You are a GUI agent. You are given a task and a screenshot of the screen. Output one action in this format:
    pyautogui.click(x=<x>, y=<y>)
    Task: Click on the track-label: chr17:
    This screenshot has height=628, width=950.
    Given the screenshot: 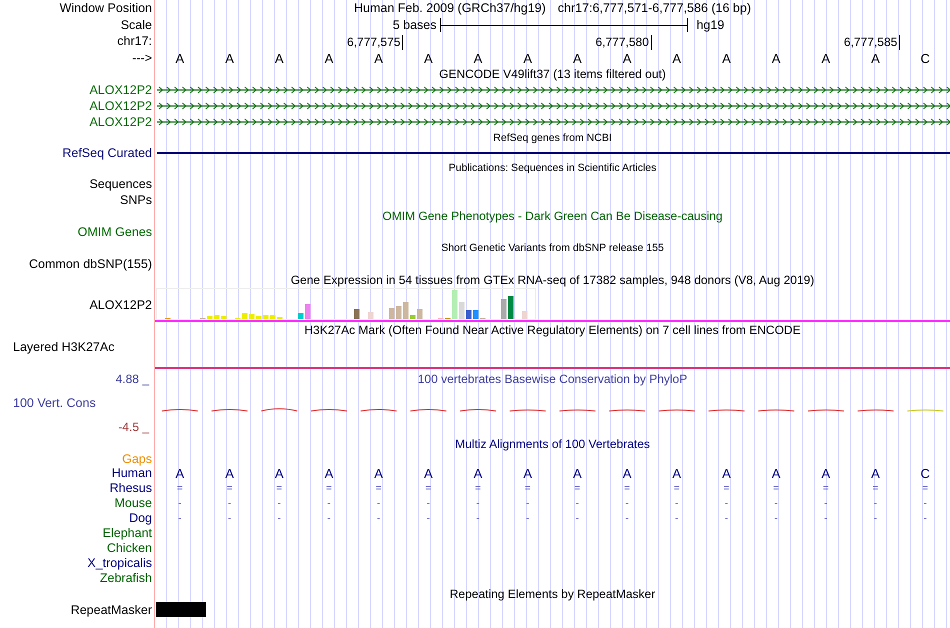 What is the action you would take?
    pyautogui.click(x=134, y=41)
    